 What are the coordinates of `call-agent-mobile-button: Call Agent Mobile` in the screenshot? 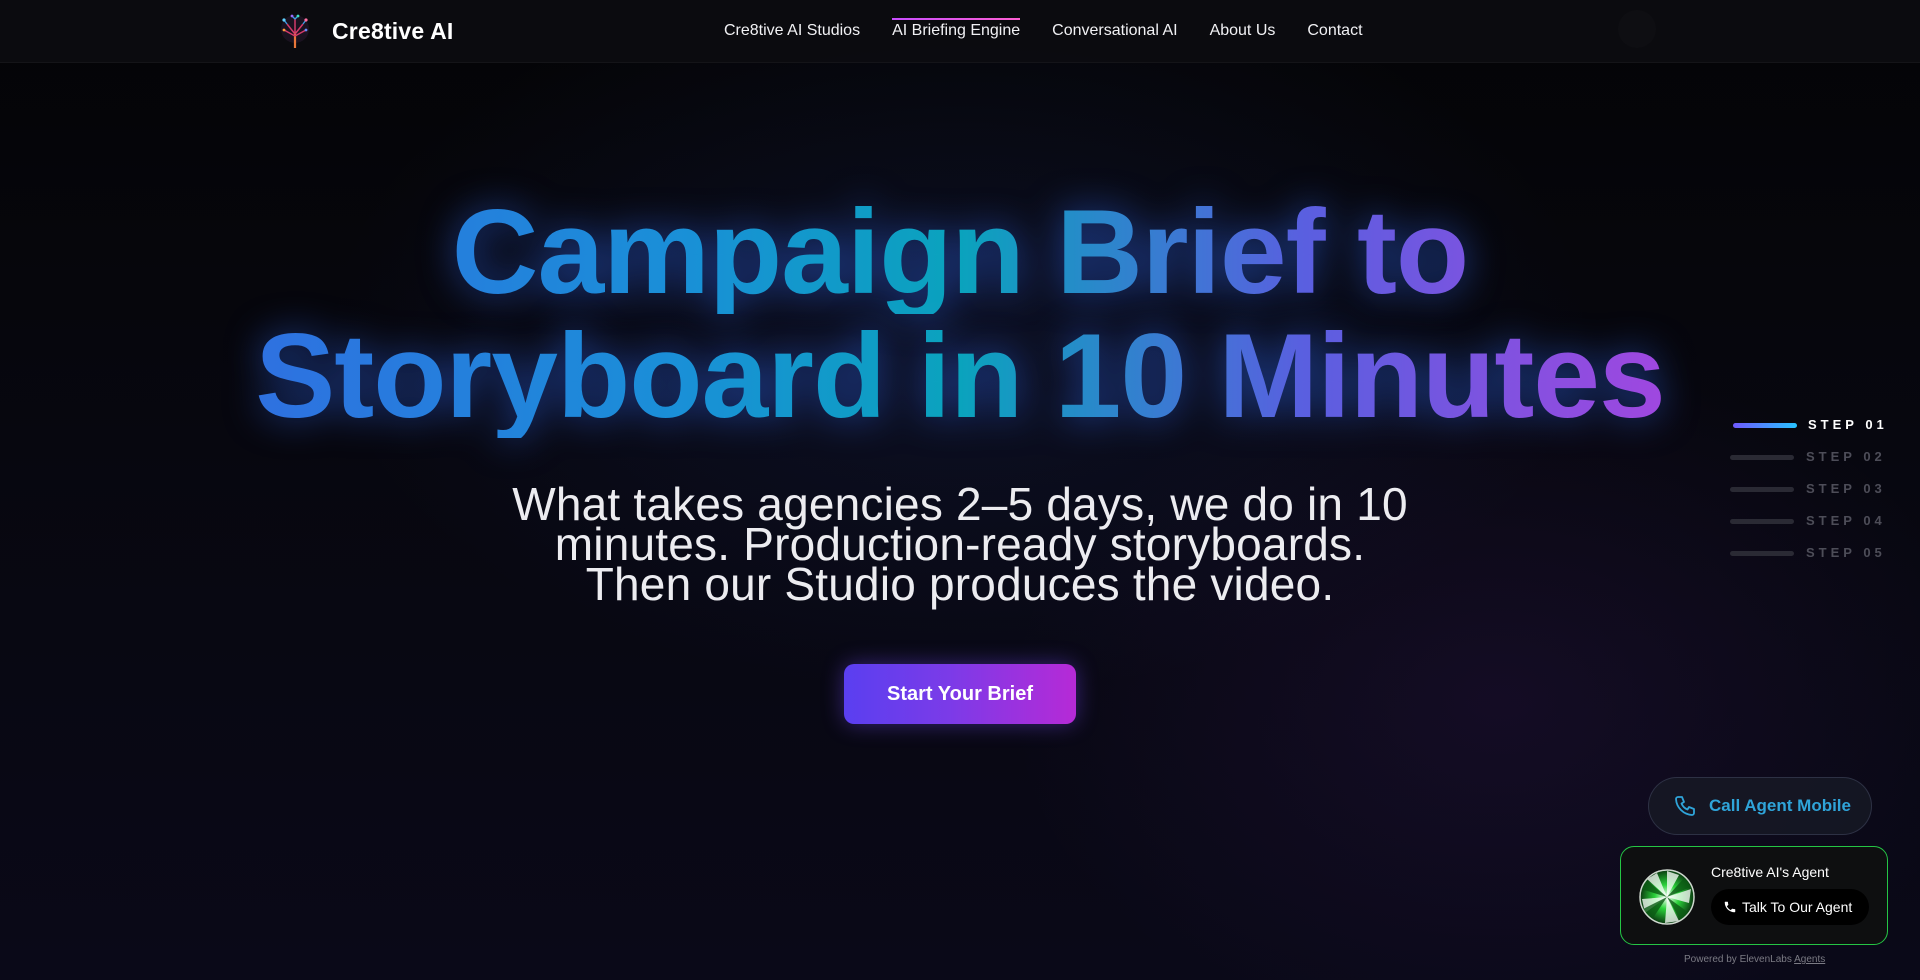 It's located at (1760, 806).